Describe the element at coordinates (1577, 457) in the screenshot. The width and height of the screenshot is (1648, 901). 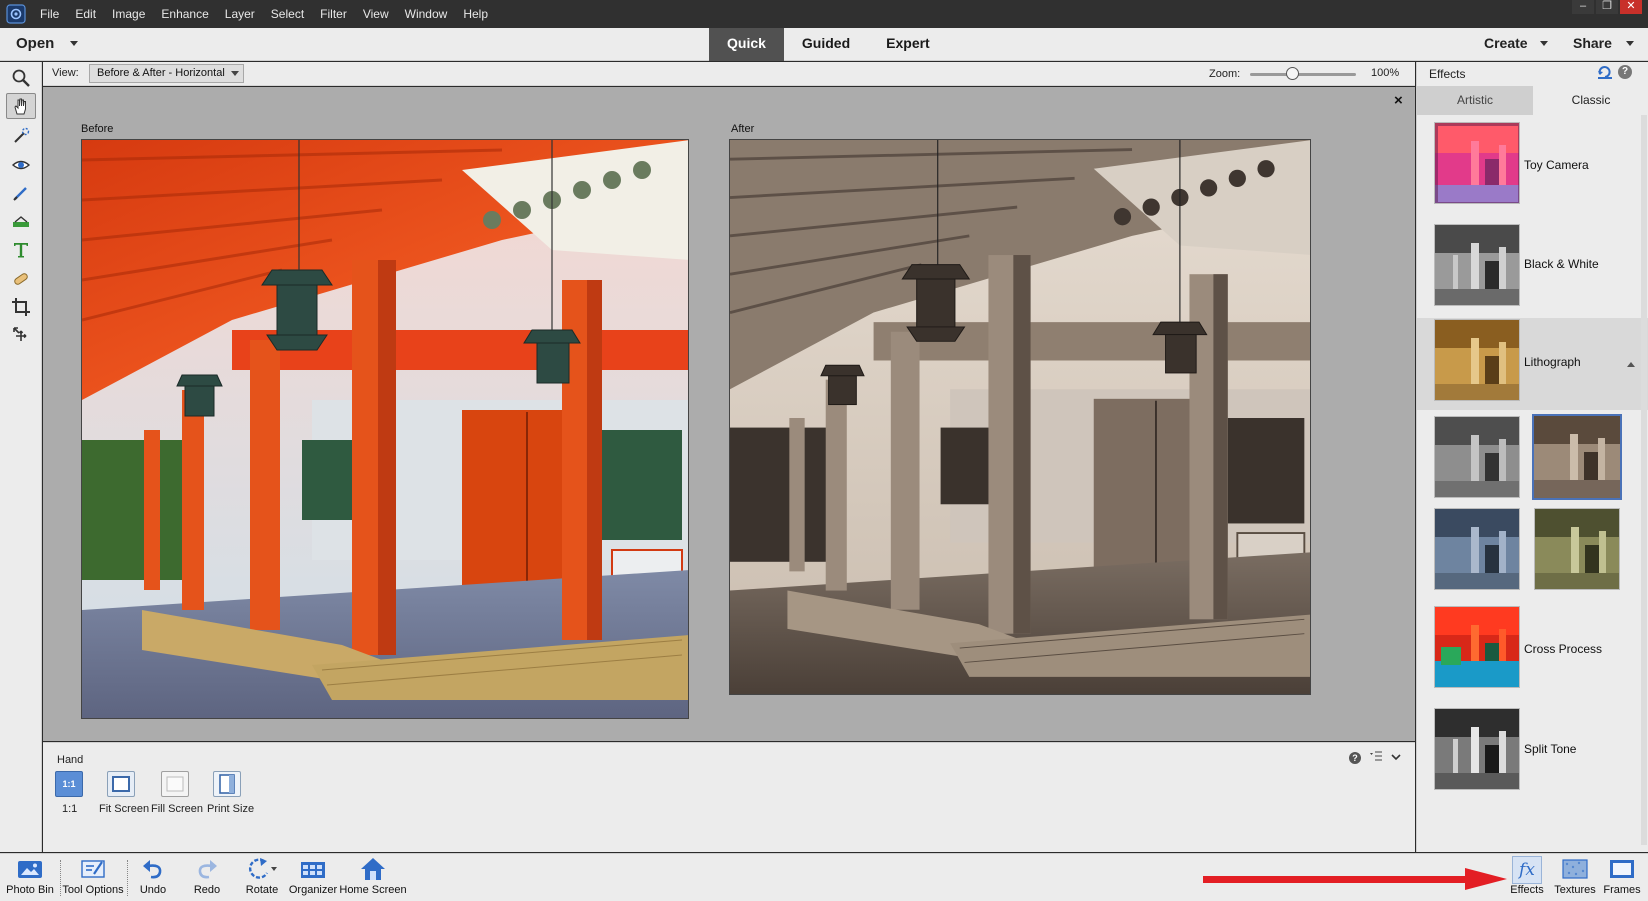
I see `variation-sepia-selected` at that location.